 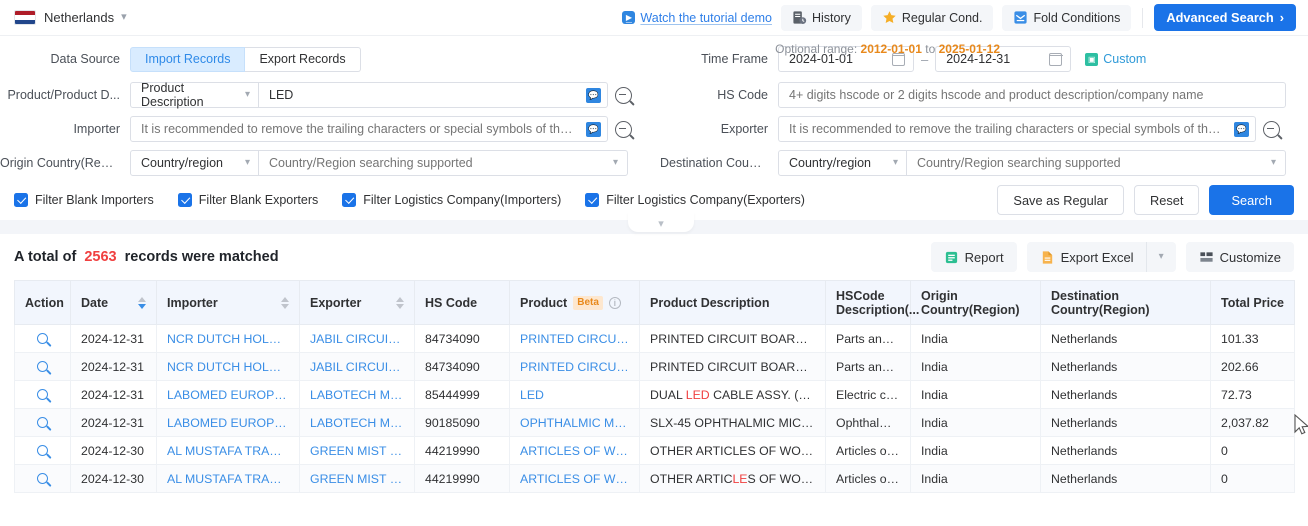 What do you see at coordinates (574, 394) in the screenshot?
I see `cell-product: LED` at bounding box center [574, 394].